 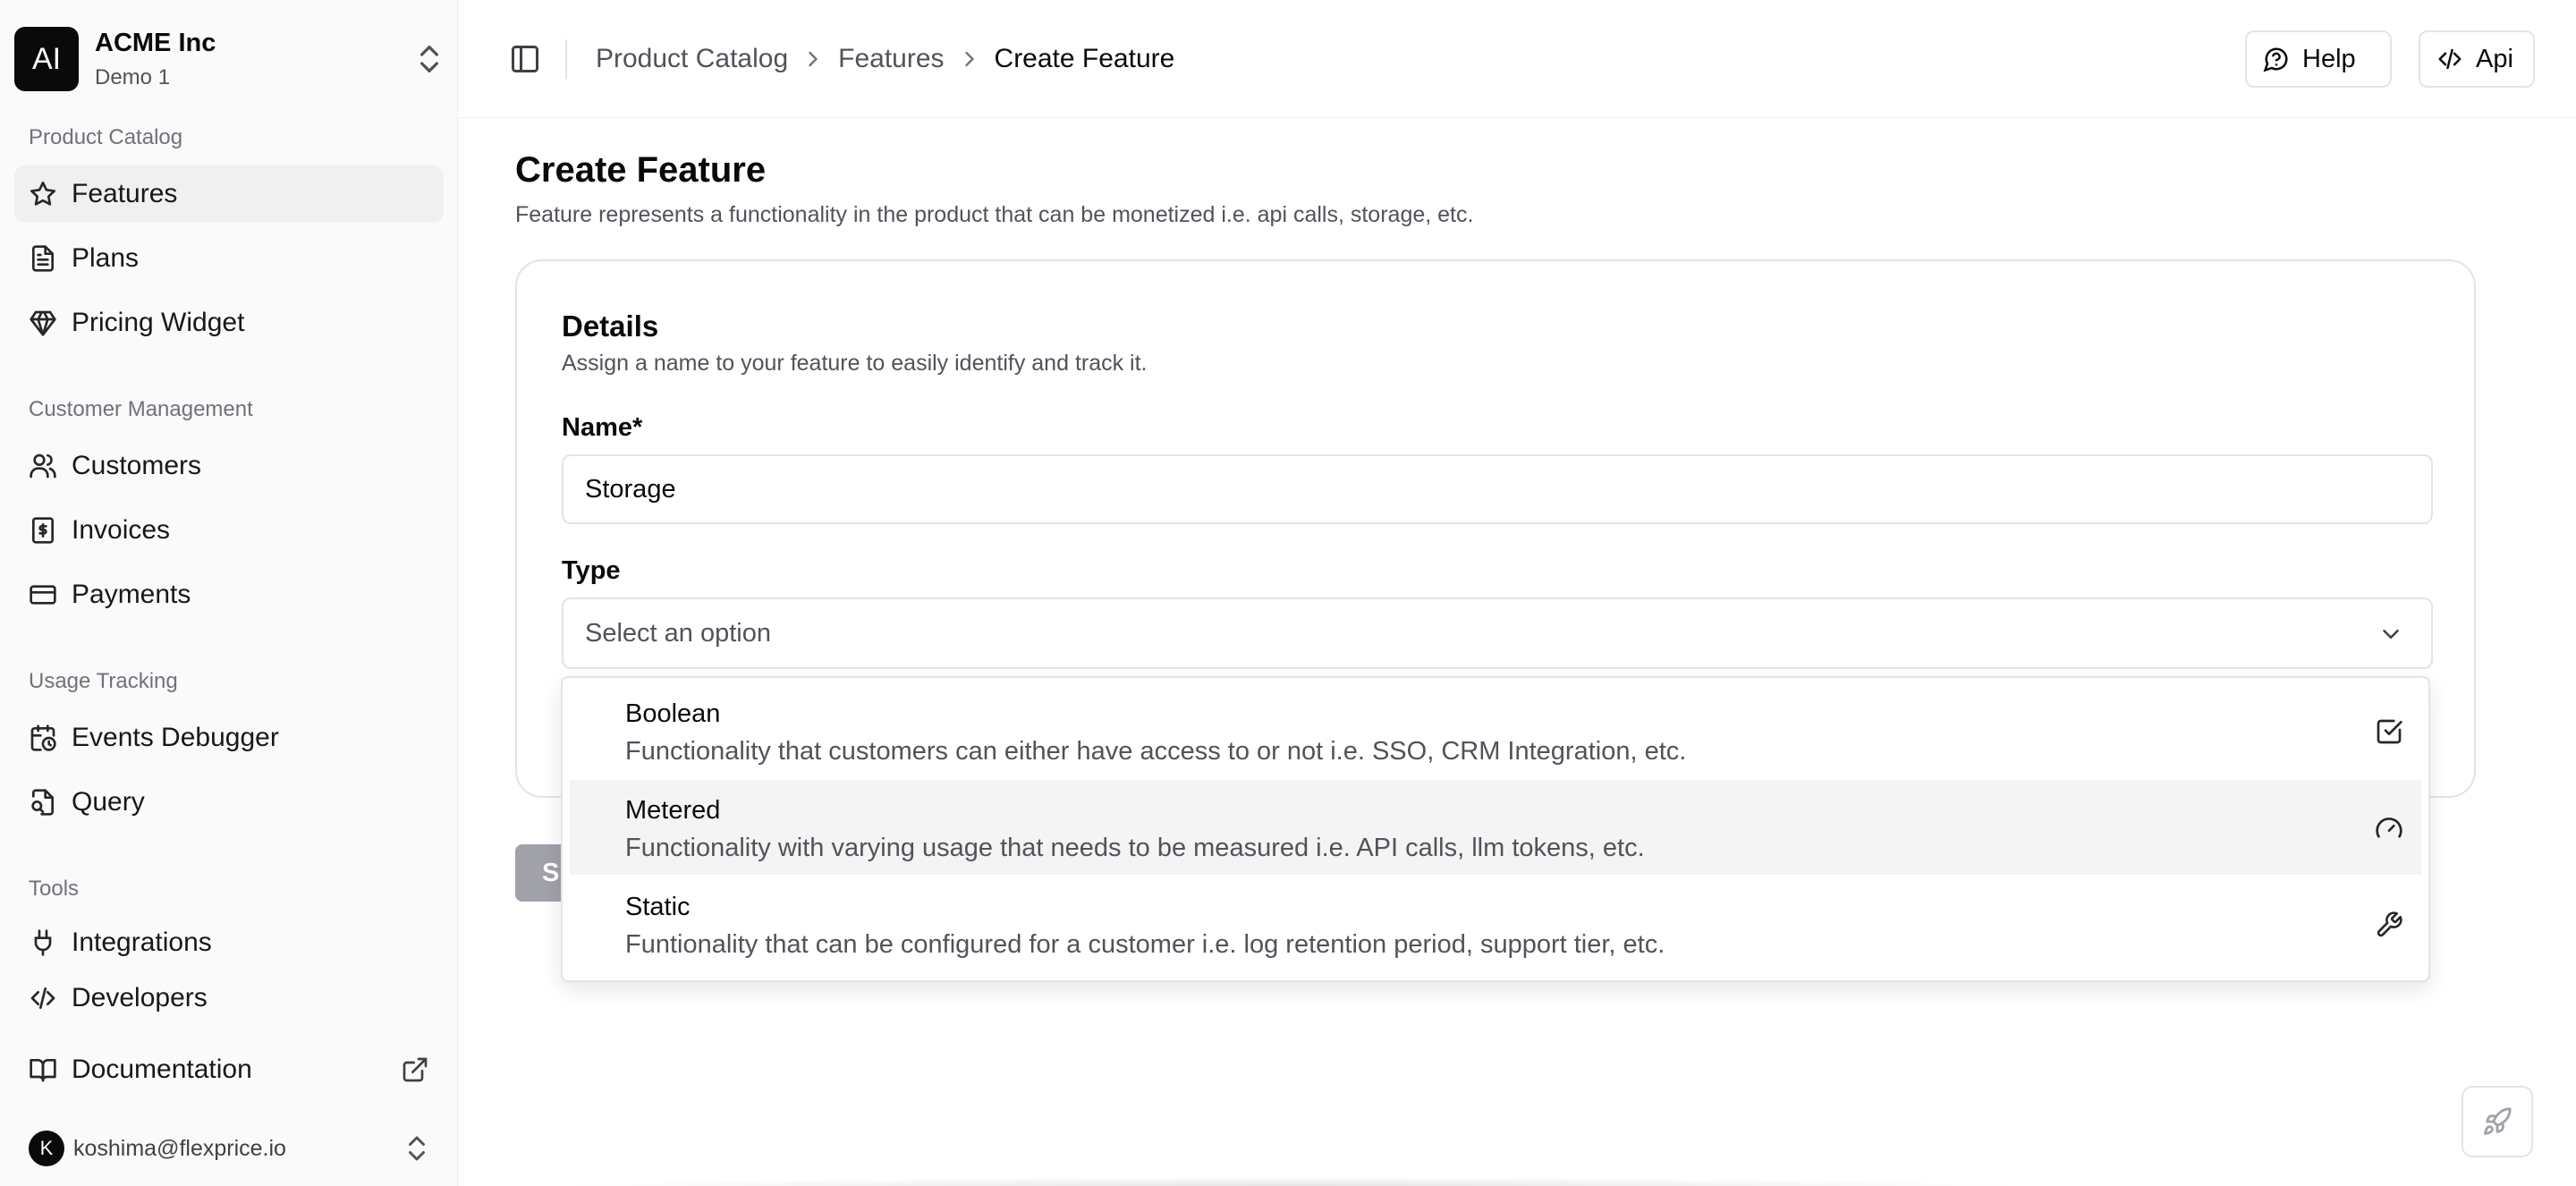 What do you see at coordinates (54, 889) in the screenshot?
I see `section-label-tools: Tools` at bounding box center [54, 889].